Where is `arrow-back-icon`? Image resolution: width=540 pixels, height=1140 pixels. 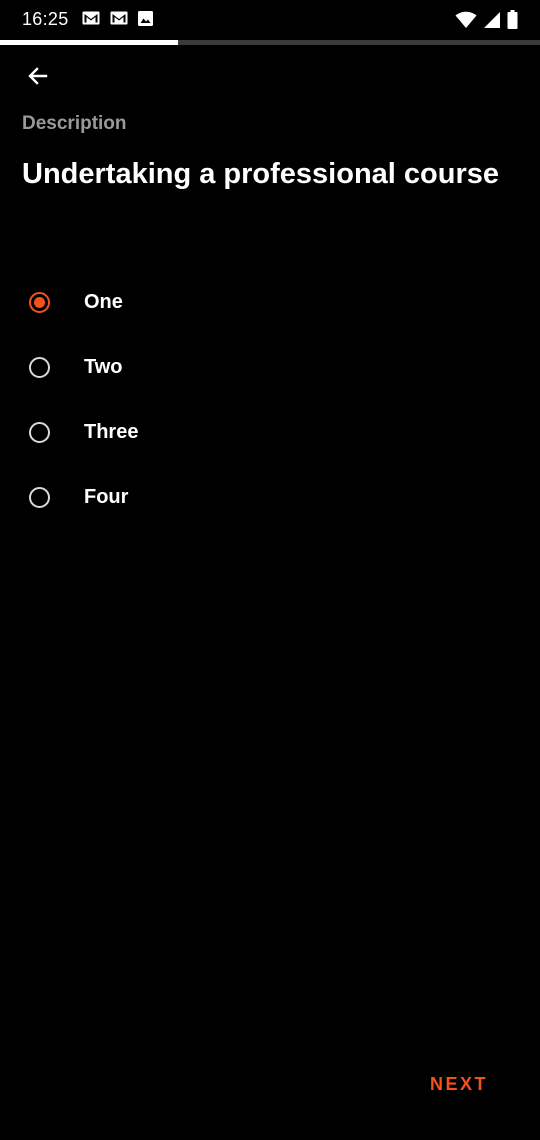 arrow-back-icon is located at coordinates (38, 78).